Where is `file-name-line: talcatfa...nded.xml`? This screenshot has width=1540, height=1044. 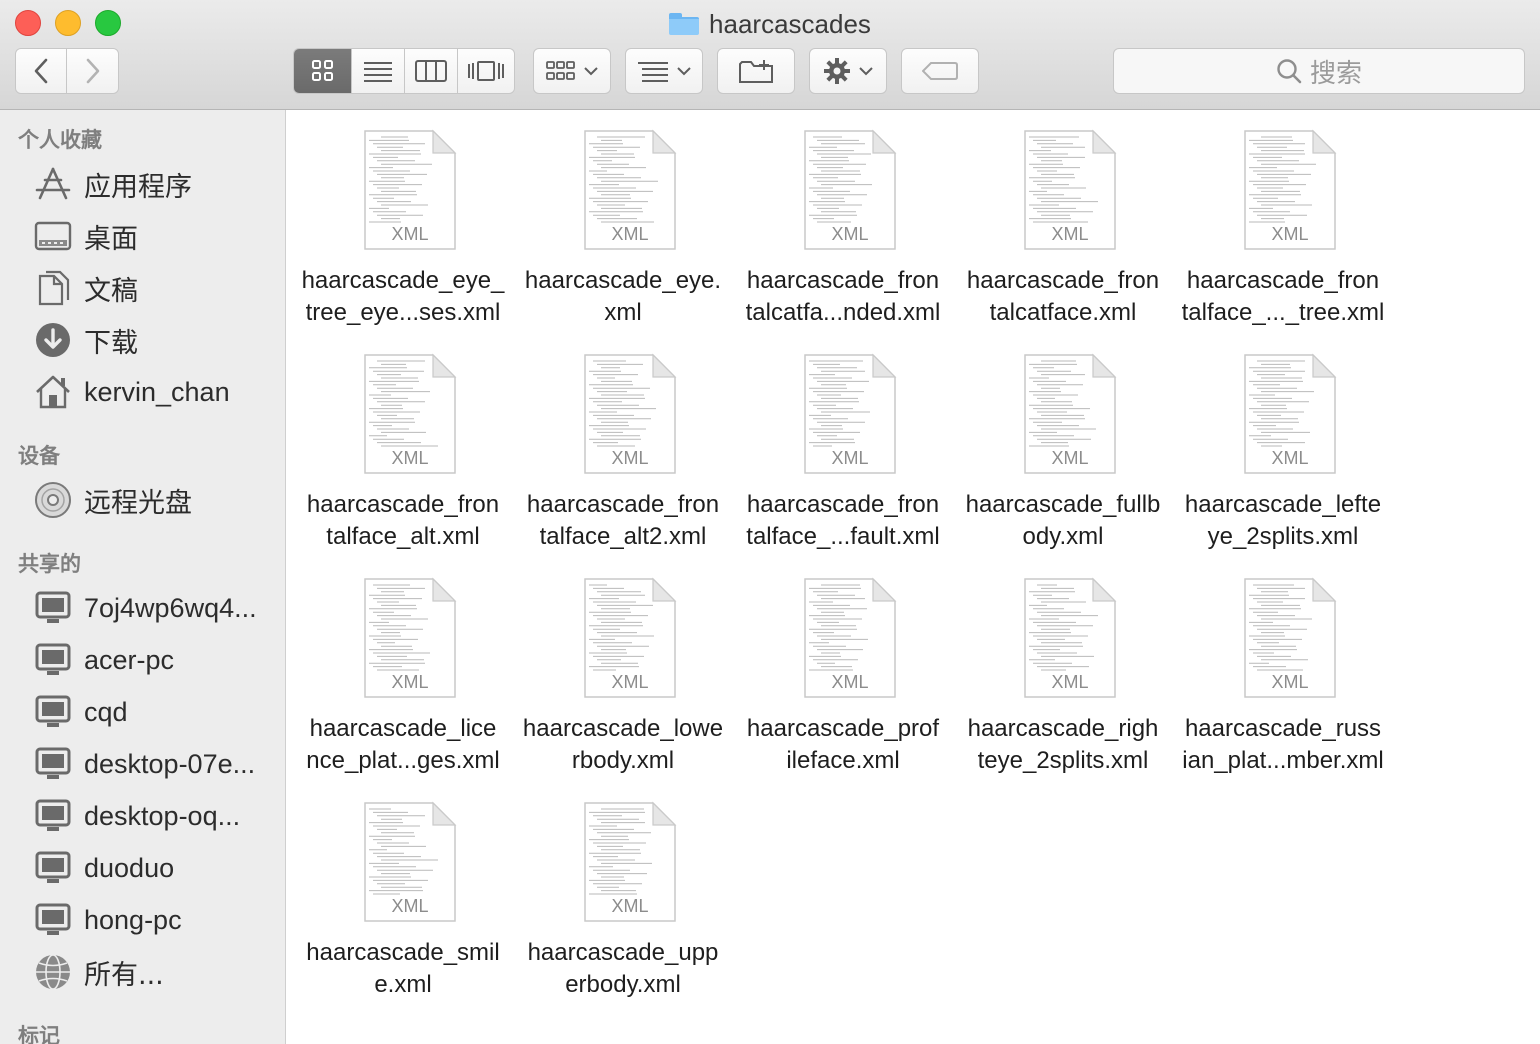
file-name-line: talcatfa...nded.xml is located at coordinates (843, 312).